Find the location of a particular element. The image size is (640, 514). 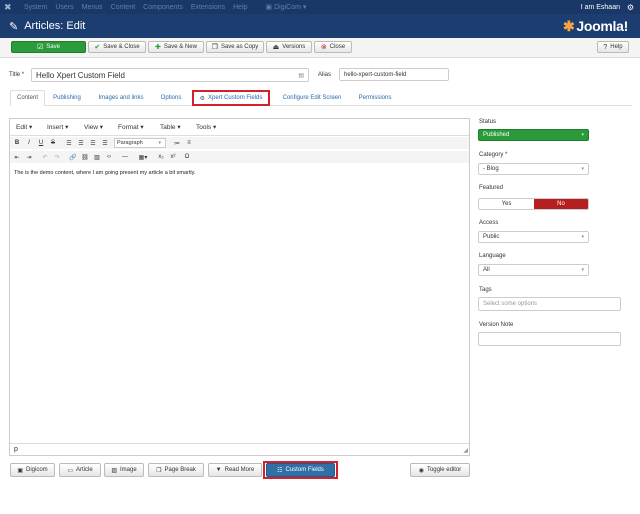

alias-value: hello-xpert-custom-field is located at coordinates (375, 74).